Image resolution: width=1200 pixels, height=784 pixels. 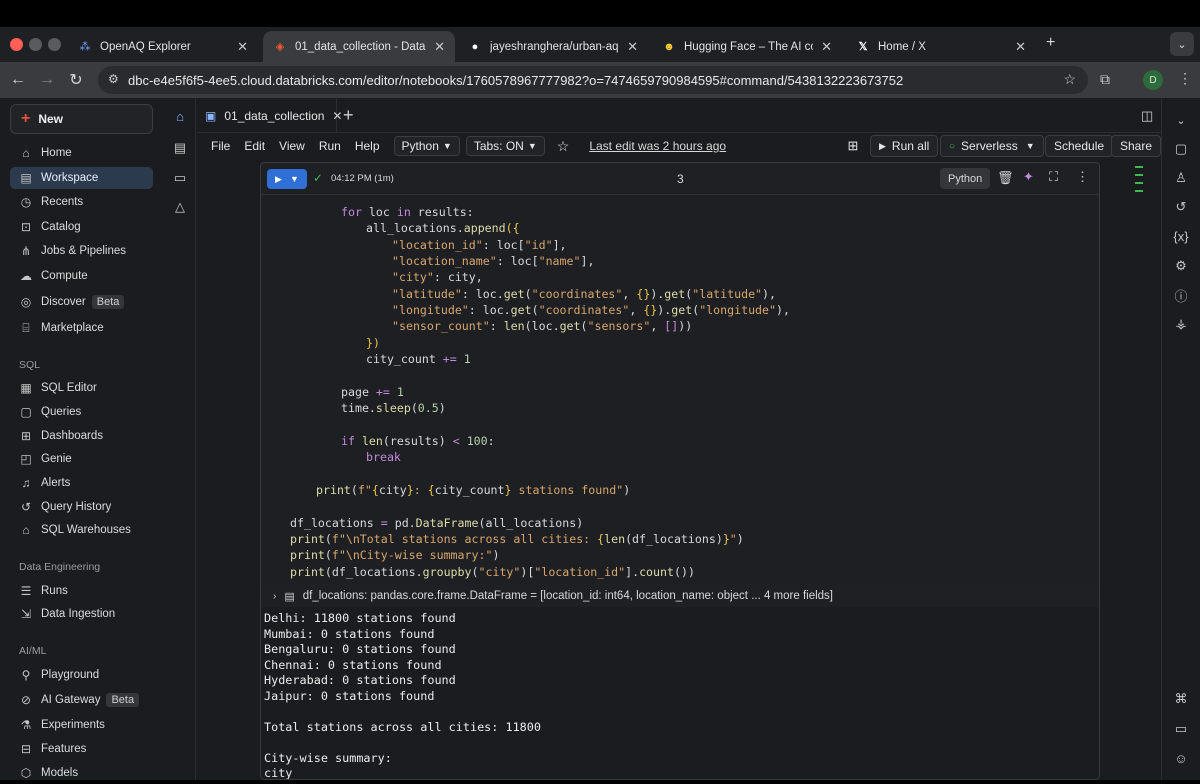 What do you see at coordinates (81, 119) in the screenshot?
I see `new-button: + New` at bounding box center [81, 119].